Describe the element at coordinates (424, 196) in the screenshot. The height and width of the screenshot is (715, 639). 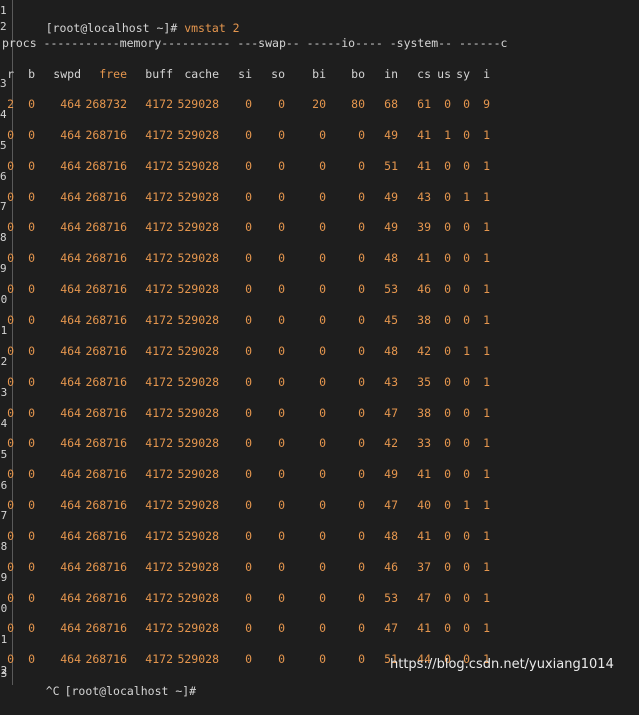
I see `table-cell: 43` at that location.